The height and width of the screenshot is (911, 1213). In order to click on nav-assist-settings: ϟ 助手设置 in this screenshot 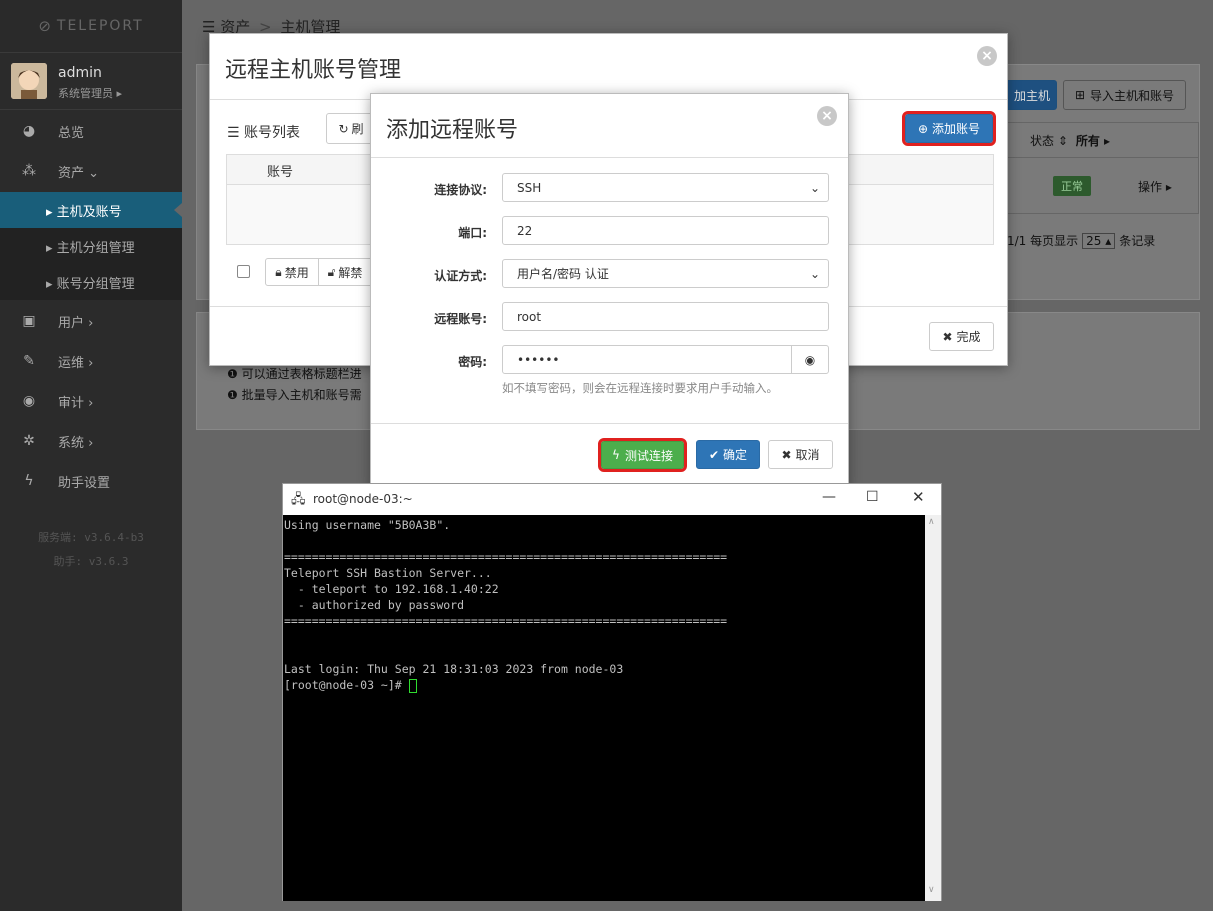, I will do `click(91, 481)`.